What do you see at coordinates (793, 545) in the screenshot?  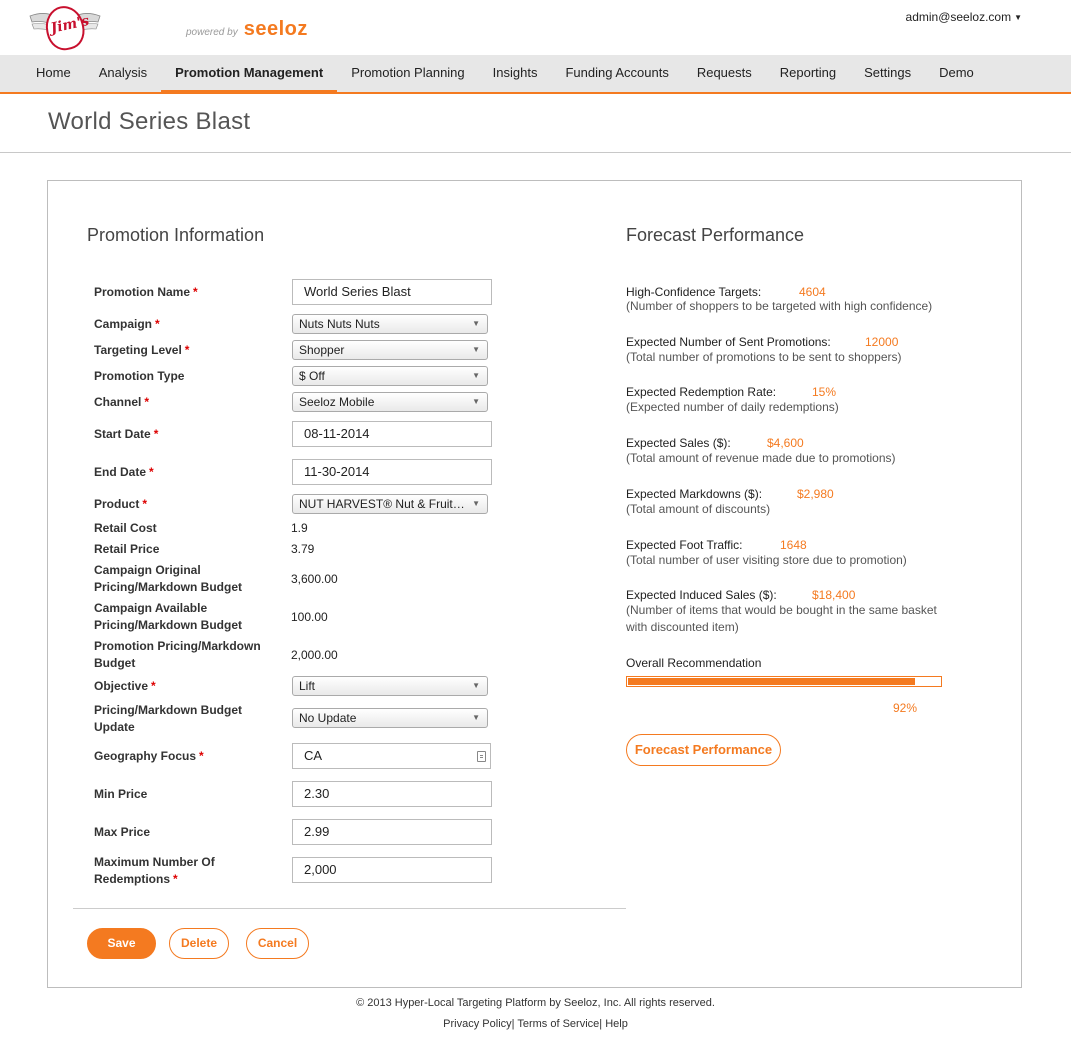 I see `metric-value: 1648` at bounding box center [793, 545].